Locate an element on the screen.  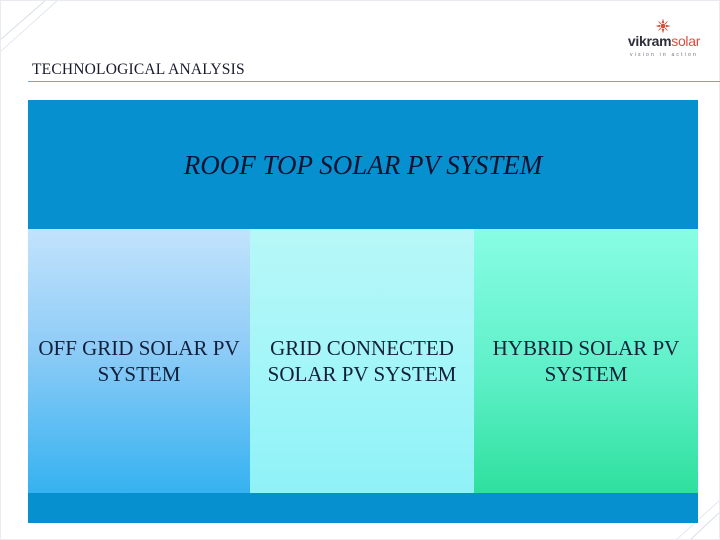
logo-wordmark: vikramsolar is located at coordinates (664, 41).